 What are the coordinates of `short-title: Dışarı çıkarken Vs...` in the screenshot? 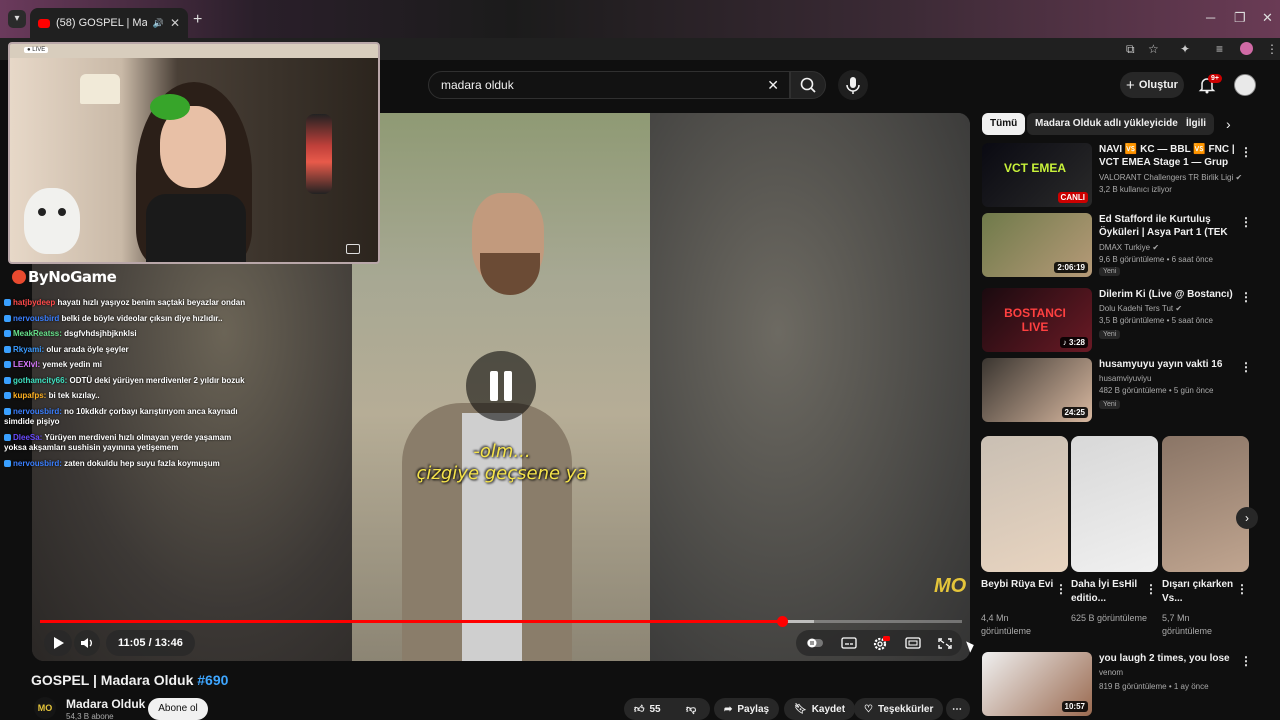 It's located at (1199, 592).